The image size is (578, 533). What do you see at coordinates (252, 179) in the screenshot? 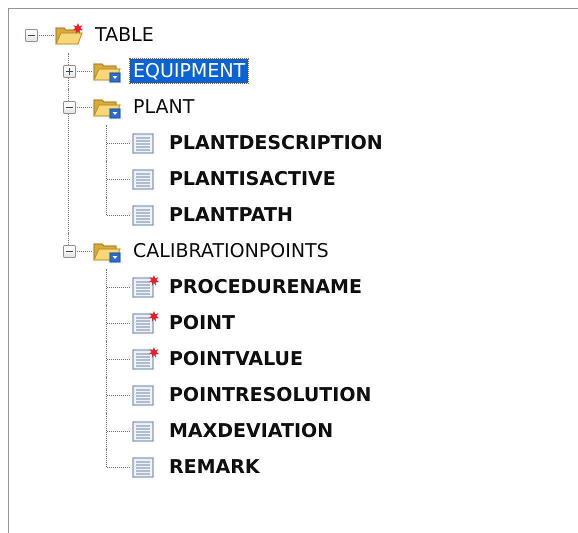
I see `tree-item: PLANTISACTIVE` at bounding box center [252, 179].